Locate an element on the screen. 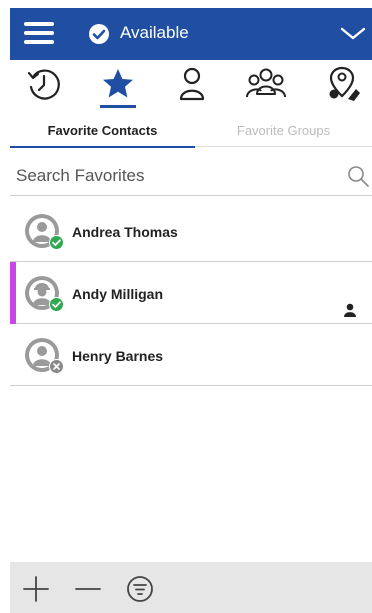 The height and width of the screenshot is (613, 372). status-label: Available is located at coordinates (154, 33).